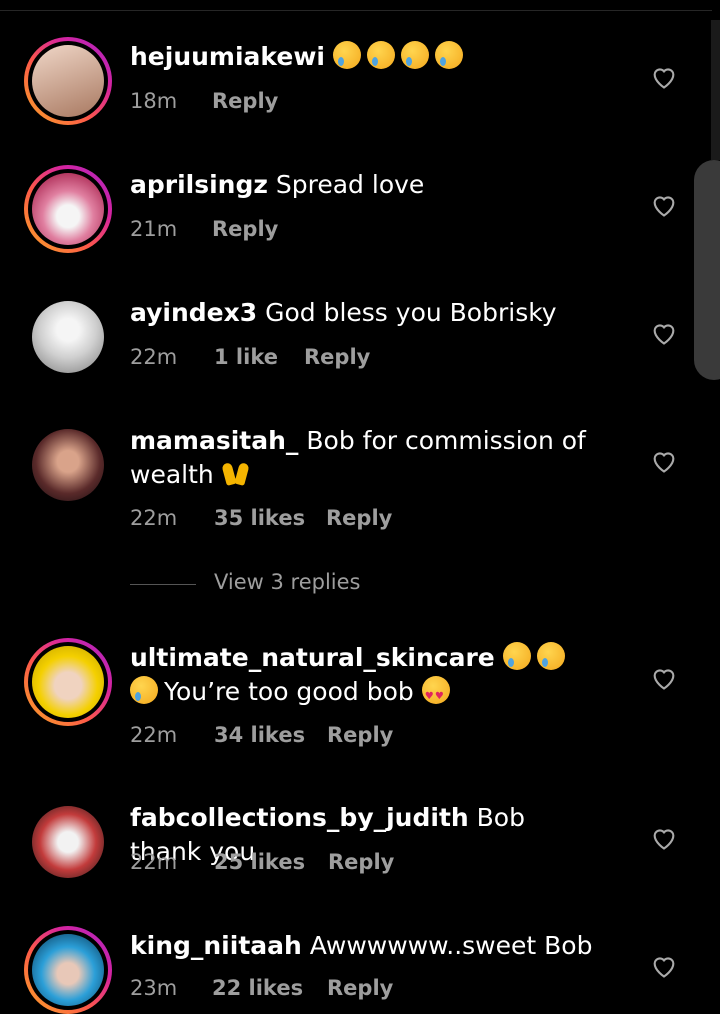 The height and width of the screenshot is (1014, 720). Describe the element at coordinates (350, 184) in the screenshot. I see `comment-text: Spread love` at that location.